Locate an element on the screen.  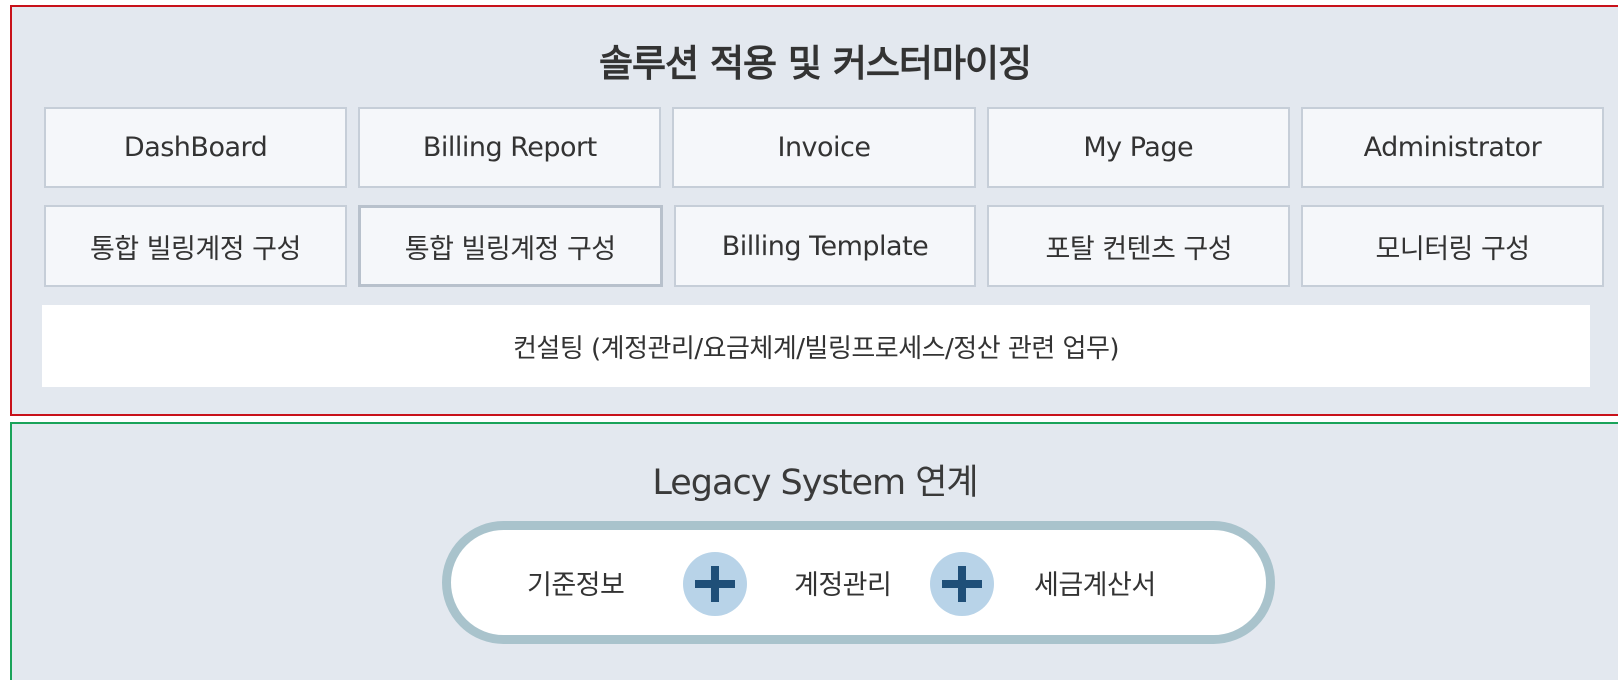
legacy-item-account-management: 계정관리 is located at coordinates (843, 585).